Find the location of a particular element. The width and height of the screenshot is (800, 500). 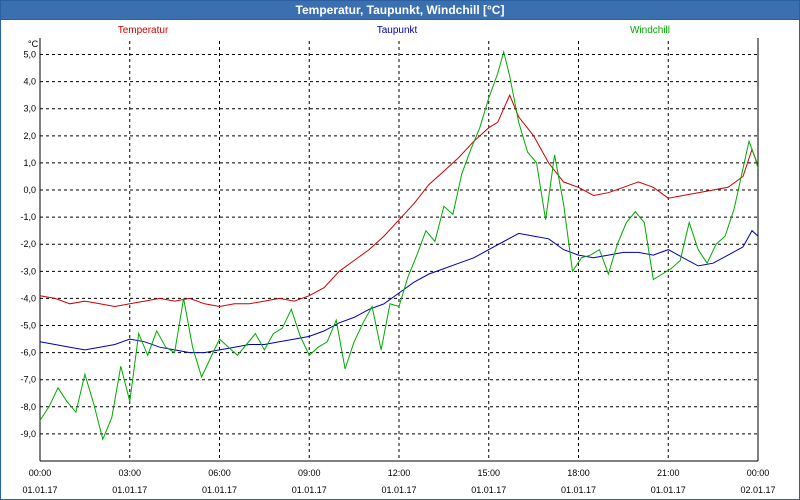

y-axis-unit: °C is located at coordinates (33, 44).